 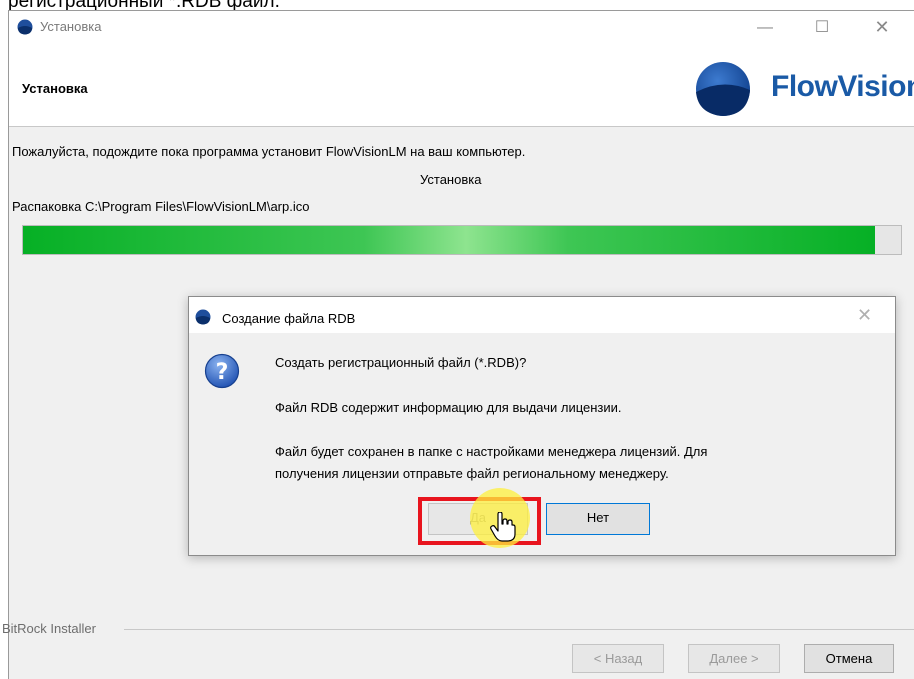 What do you see at coordinates (734, 658) in the screenshot?
I see `next-button: Далее >` at bounding box center [734, 658].